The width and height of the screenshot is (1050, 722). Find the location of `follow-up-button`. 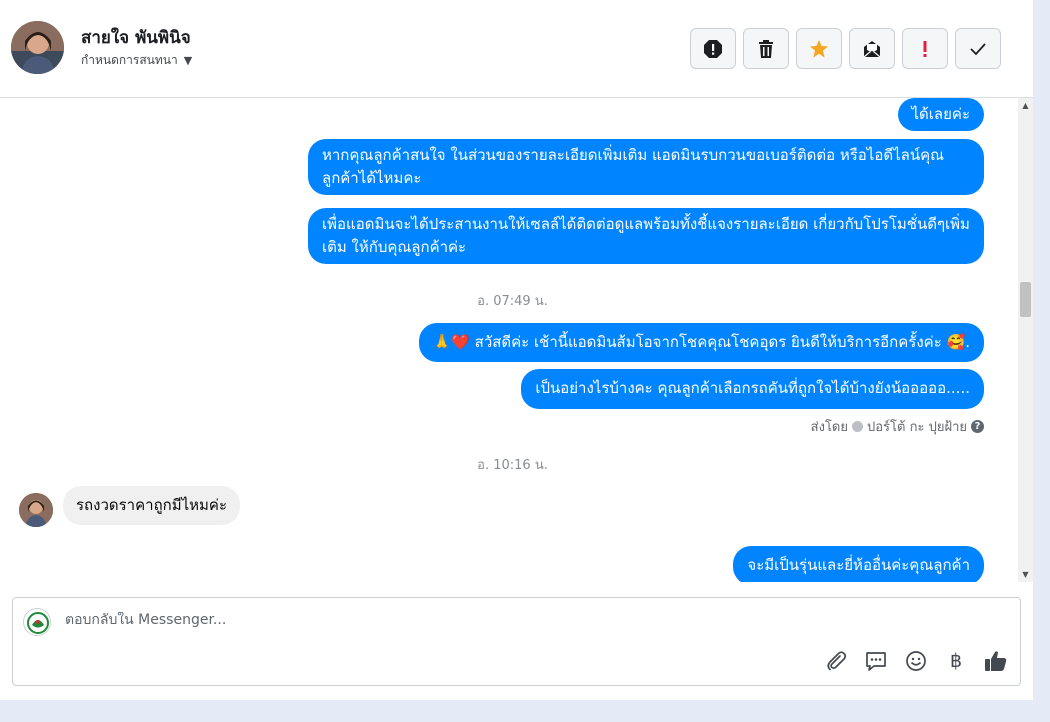

follow-up-button is located at coordinates (925, 48).